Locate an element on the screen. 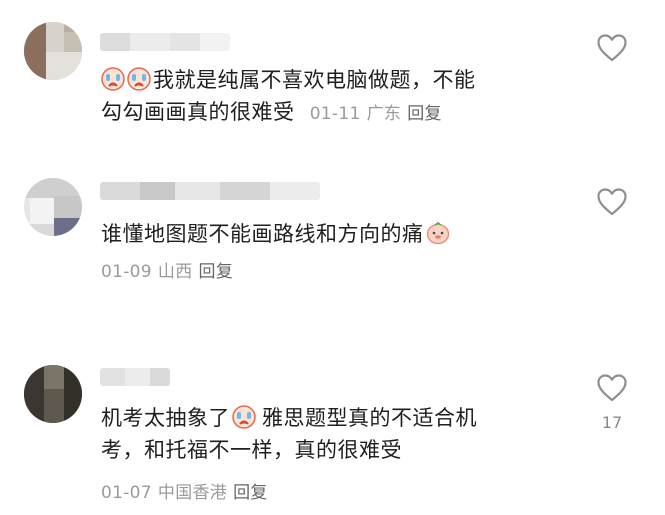 Image resolution: width=665 pixels, height=515 pixels. comment-date: 01-09 is located at coordinates (126, 272).